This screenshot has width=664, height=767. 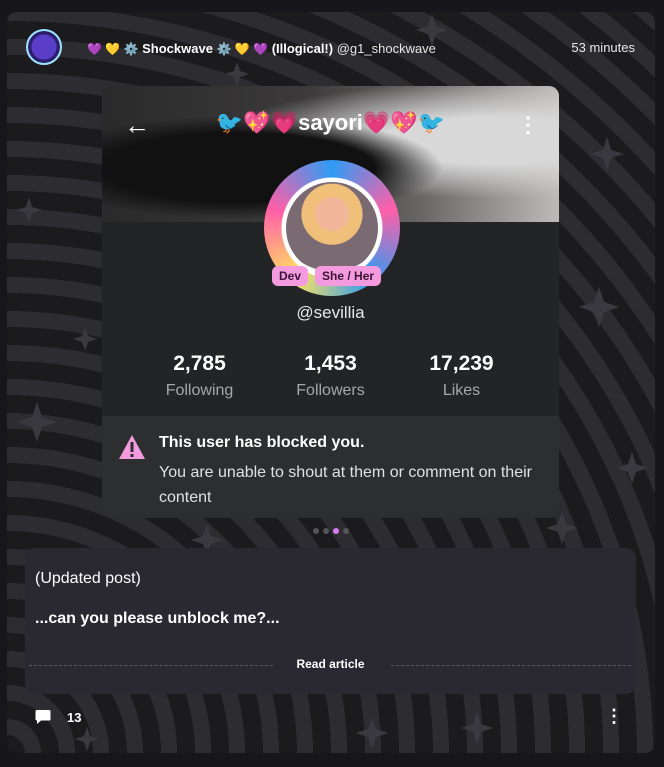 I want to click on profile-picture-character, so click(x=332, y=228).